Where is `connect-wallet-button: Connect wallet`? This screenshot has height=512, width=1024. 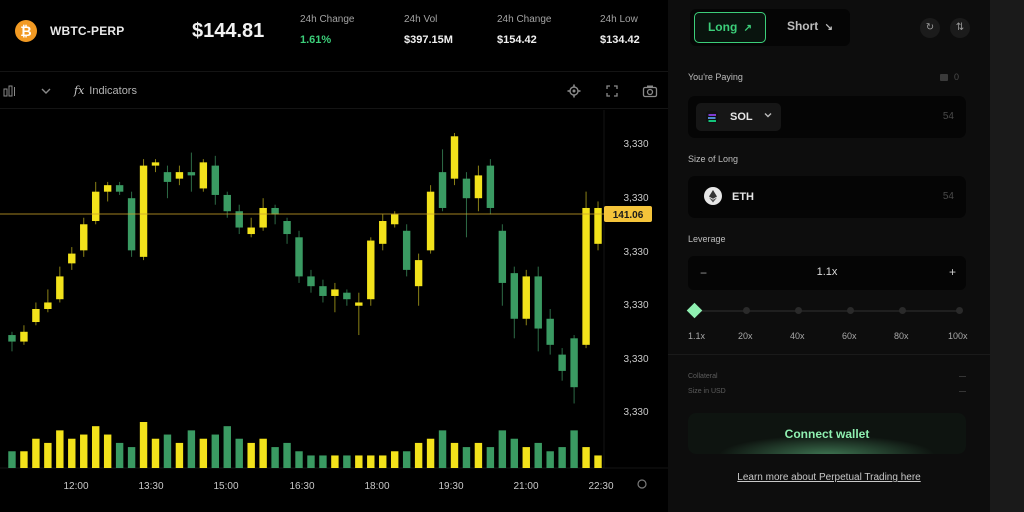 connect-wallet-button: Connect wallet is located at coordinates (827, 433).